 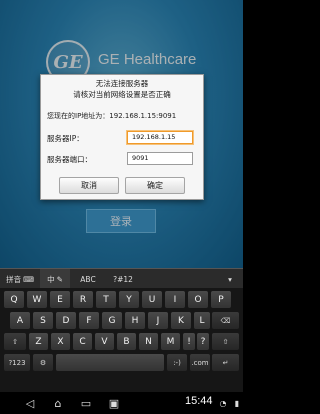 I want to click on confirm-button: 确定, so click(x=155, y=185).